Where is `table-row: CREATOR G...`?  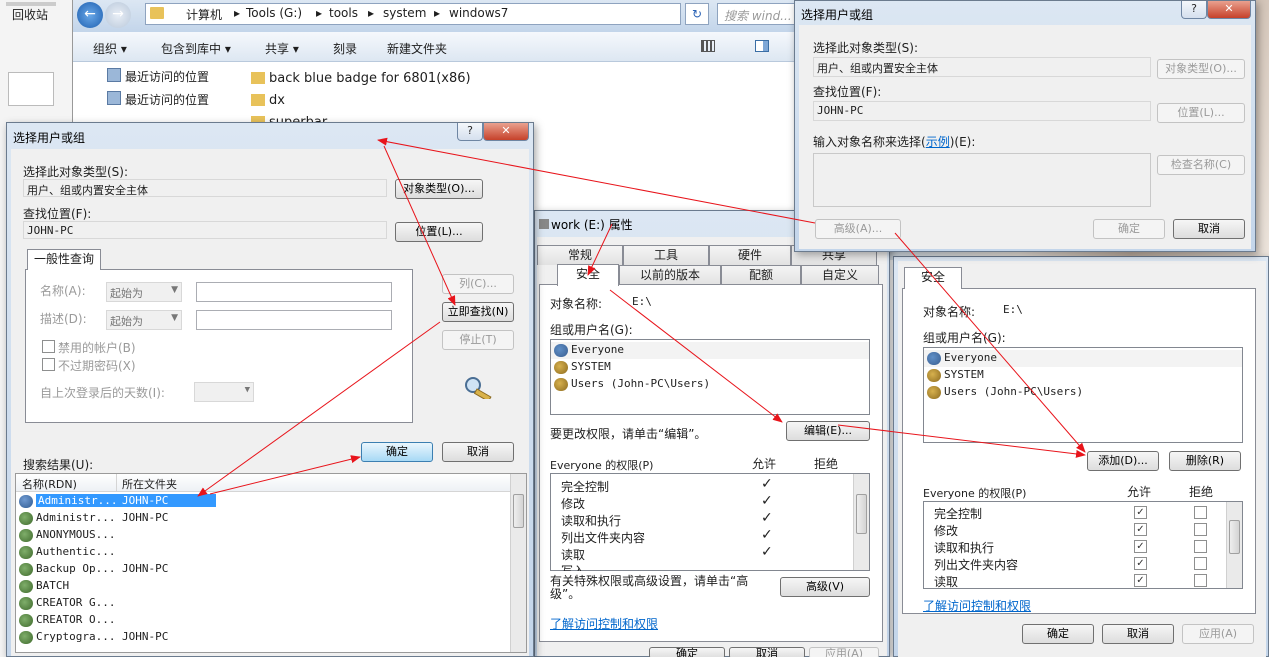
table-row: CREATOR G... is located at coordinates (263, 603).